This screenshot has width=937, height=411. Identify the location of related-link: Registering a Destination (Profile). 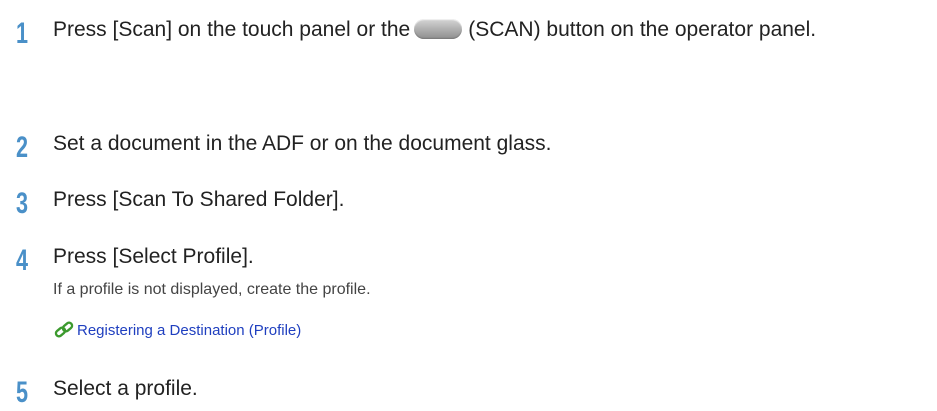
(177, 330).